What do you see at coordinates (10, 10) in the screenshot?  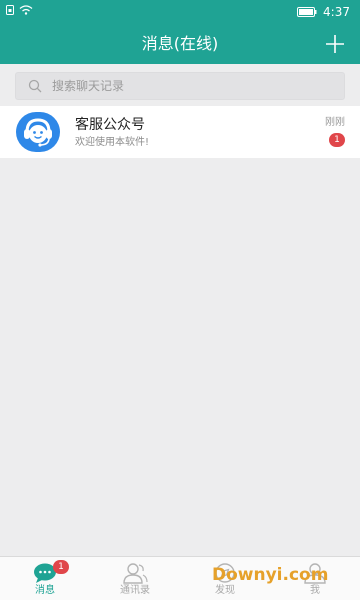 I see `sim-card-icon` at bounding box center [10, 10].